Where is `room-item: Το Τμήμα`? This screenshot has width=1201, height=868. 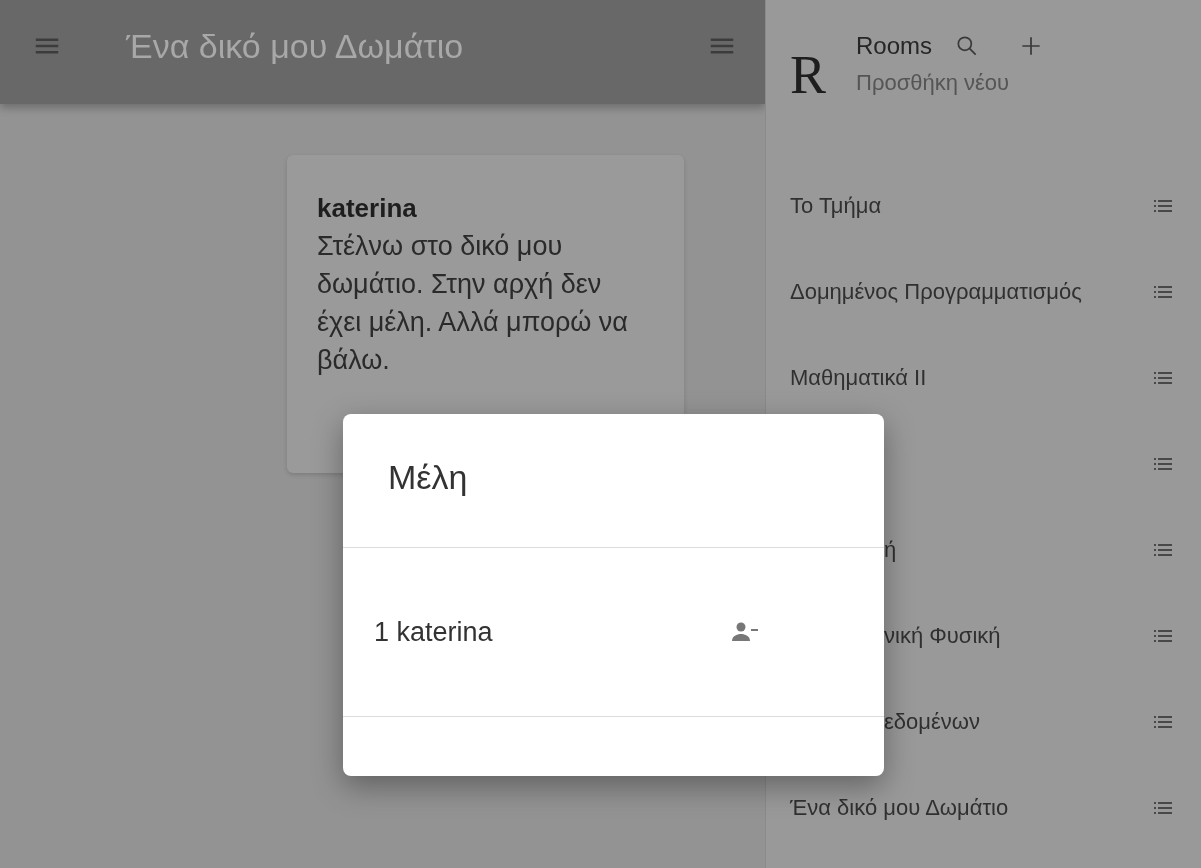
room-item: Το Τμήμα is located at coordinates (836, 206).